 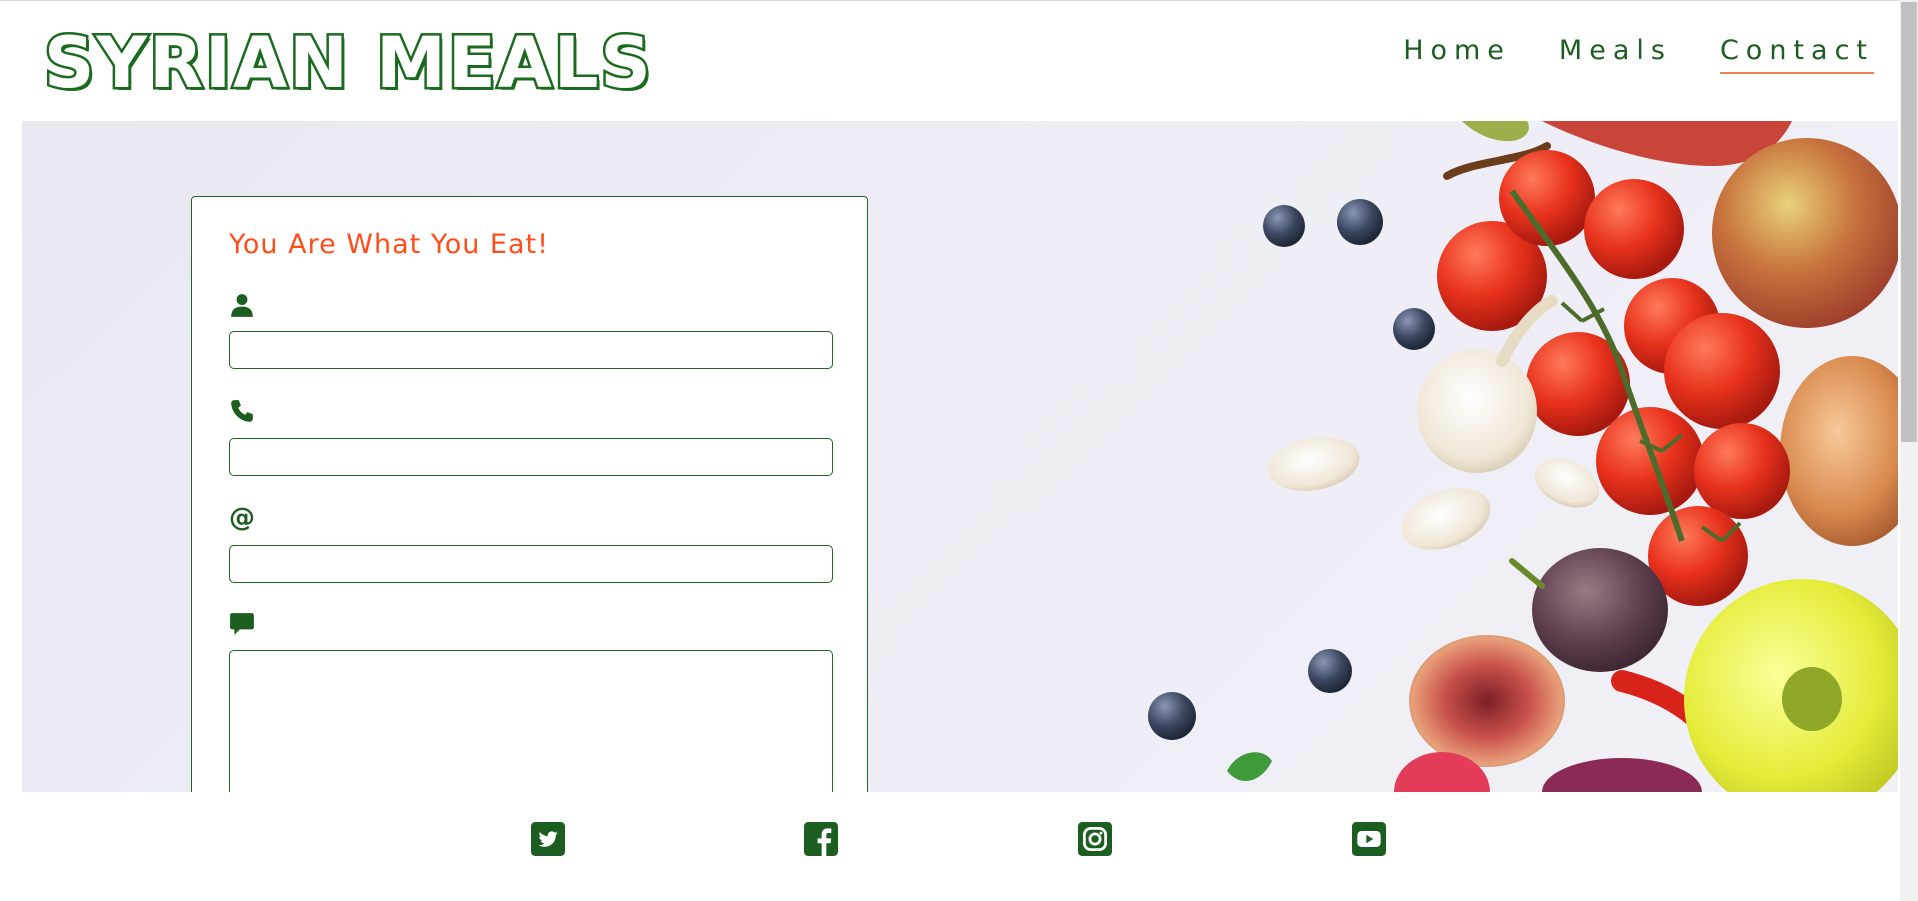 What do you see at coordinates (950, 846) in the screenshot?
I see `site-footer` at bounding box center [950, 846].